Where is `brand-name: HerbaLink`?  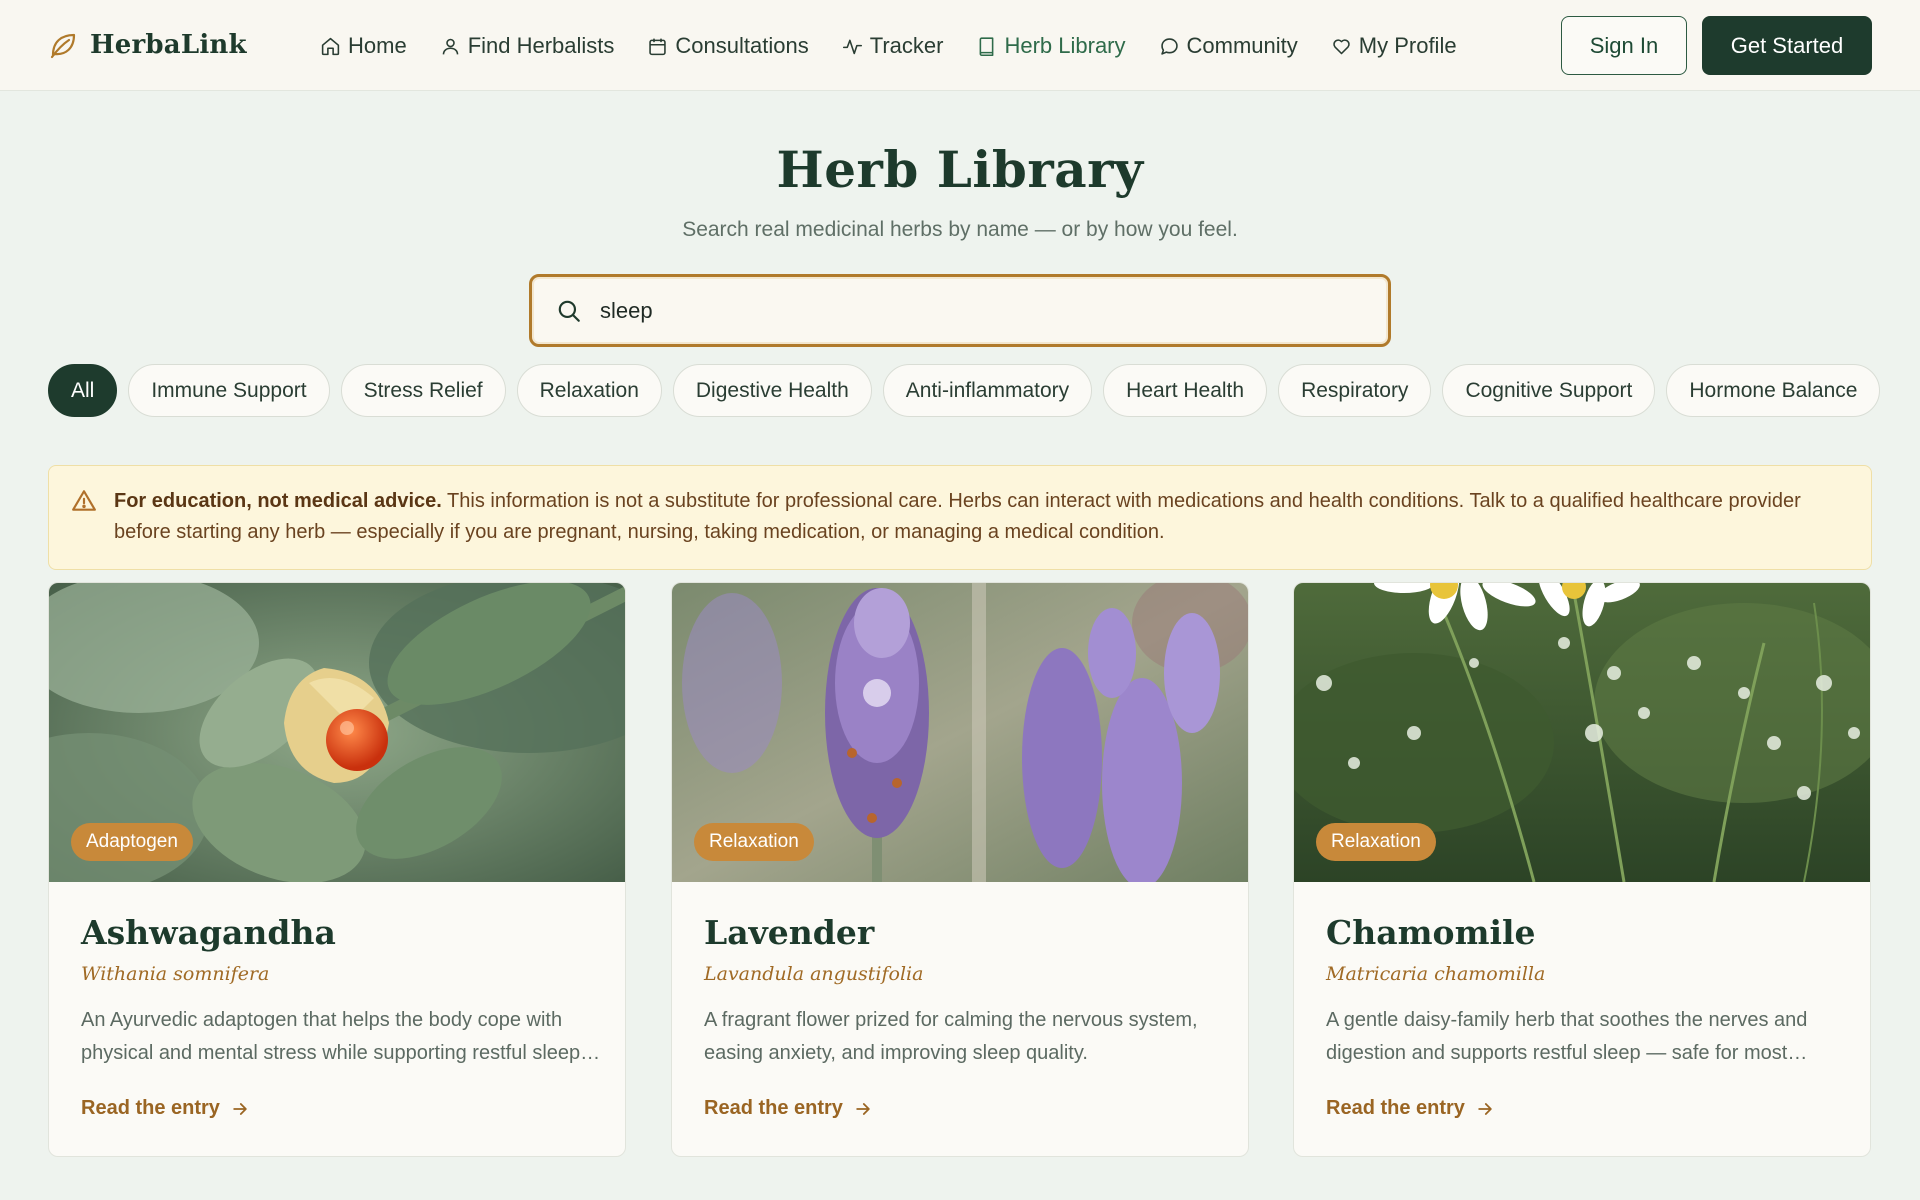
brand-name: HerbaLink is located at coordinates (168, 45).